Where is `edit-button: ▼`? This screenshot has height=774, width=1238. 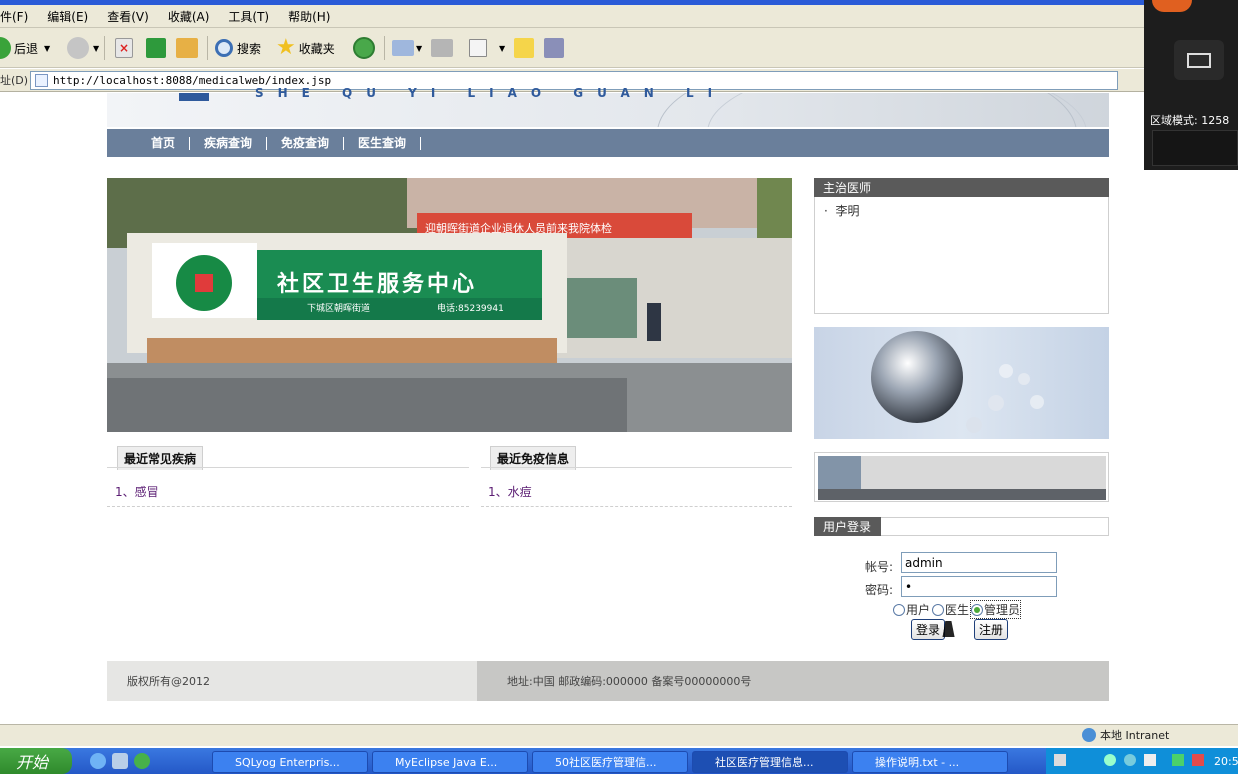
edit-button: ▼ is located at coordinates (487, 48).